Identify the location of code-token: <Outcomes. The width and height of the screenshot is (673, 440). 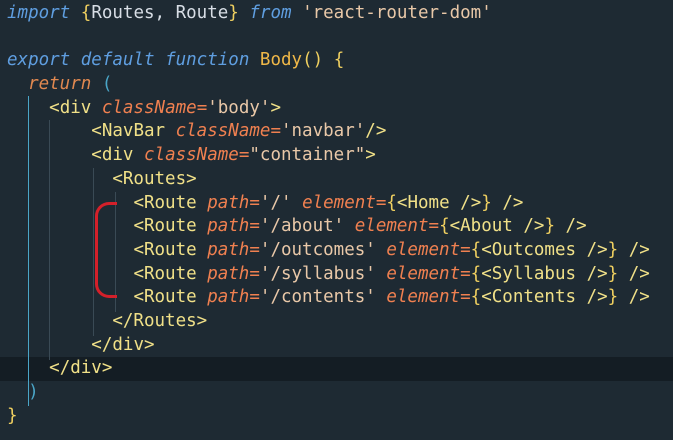
(529, 249).